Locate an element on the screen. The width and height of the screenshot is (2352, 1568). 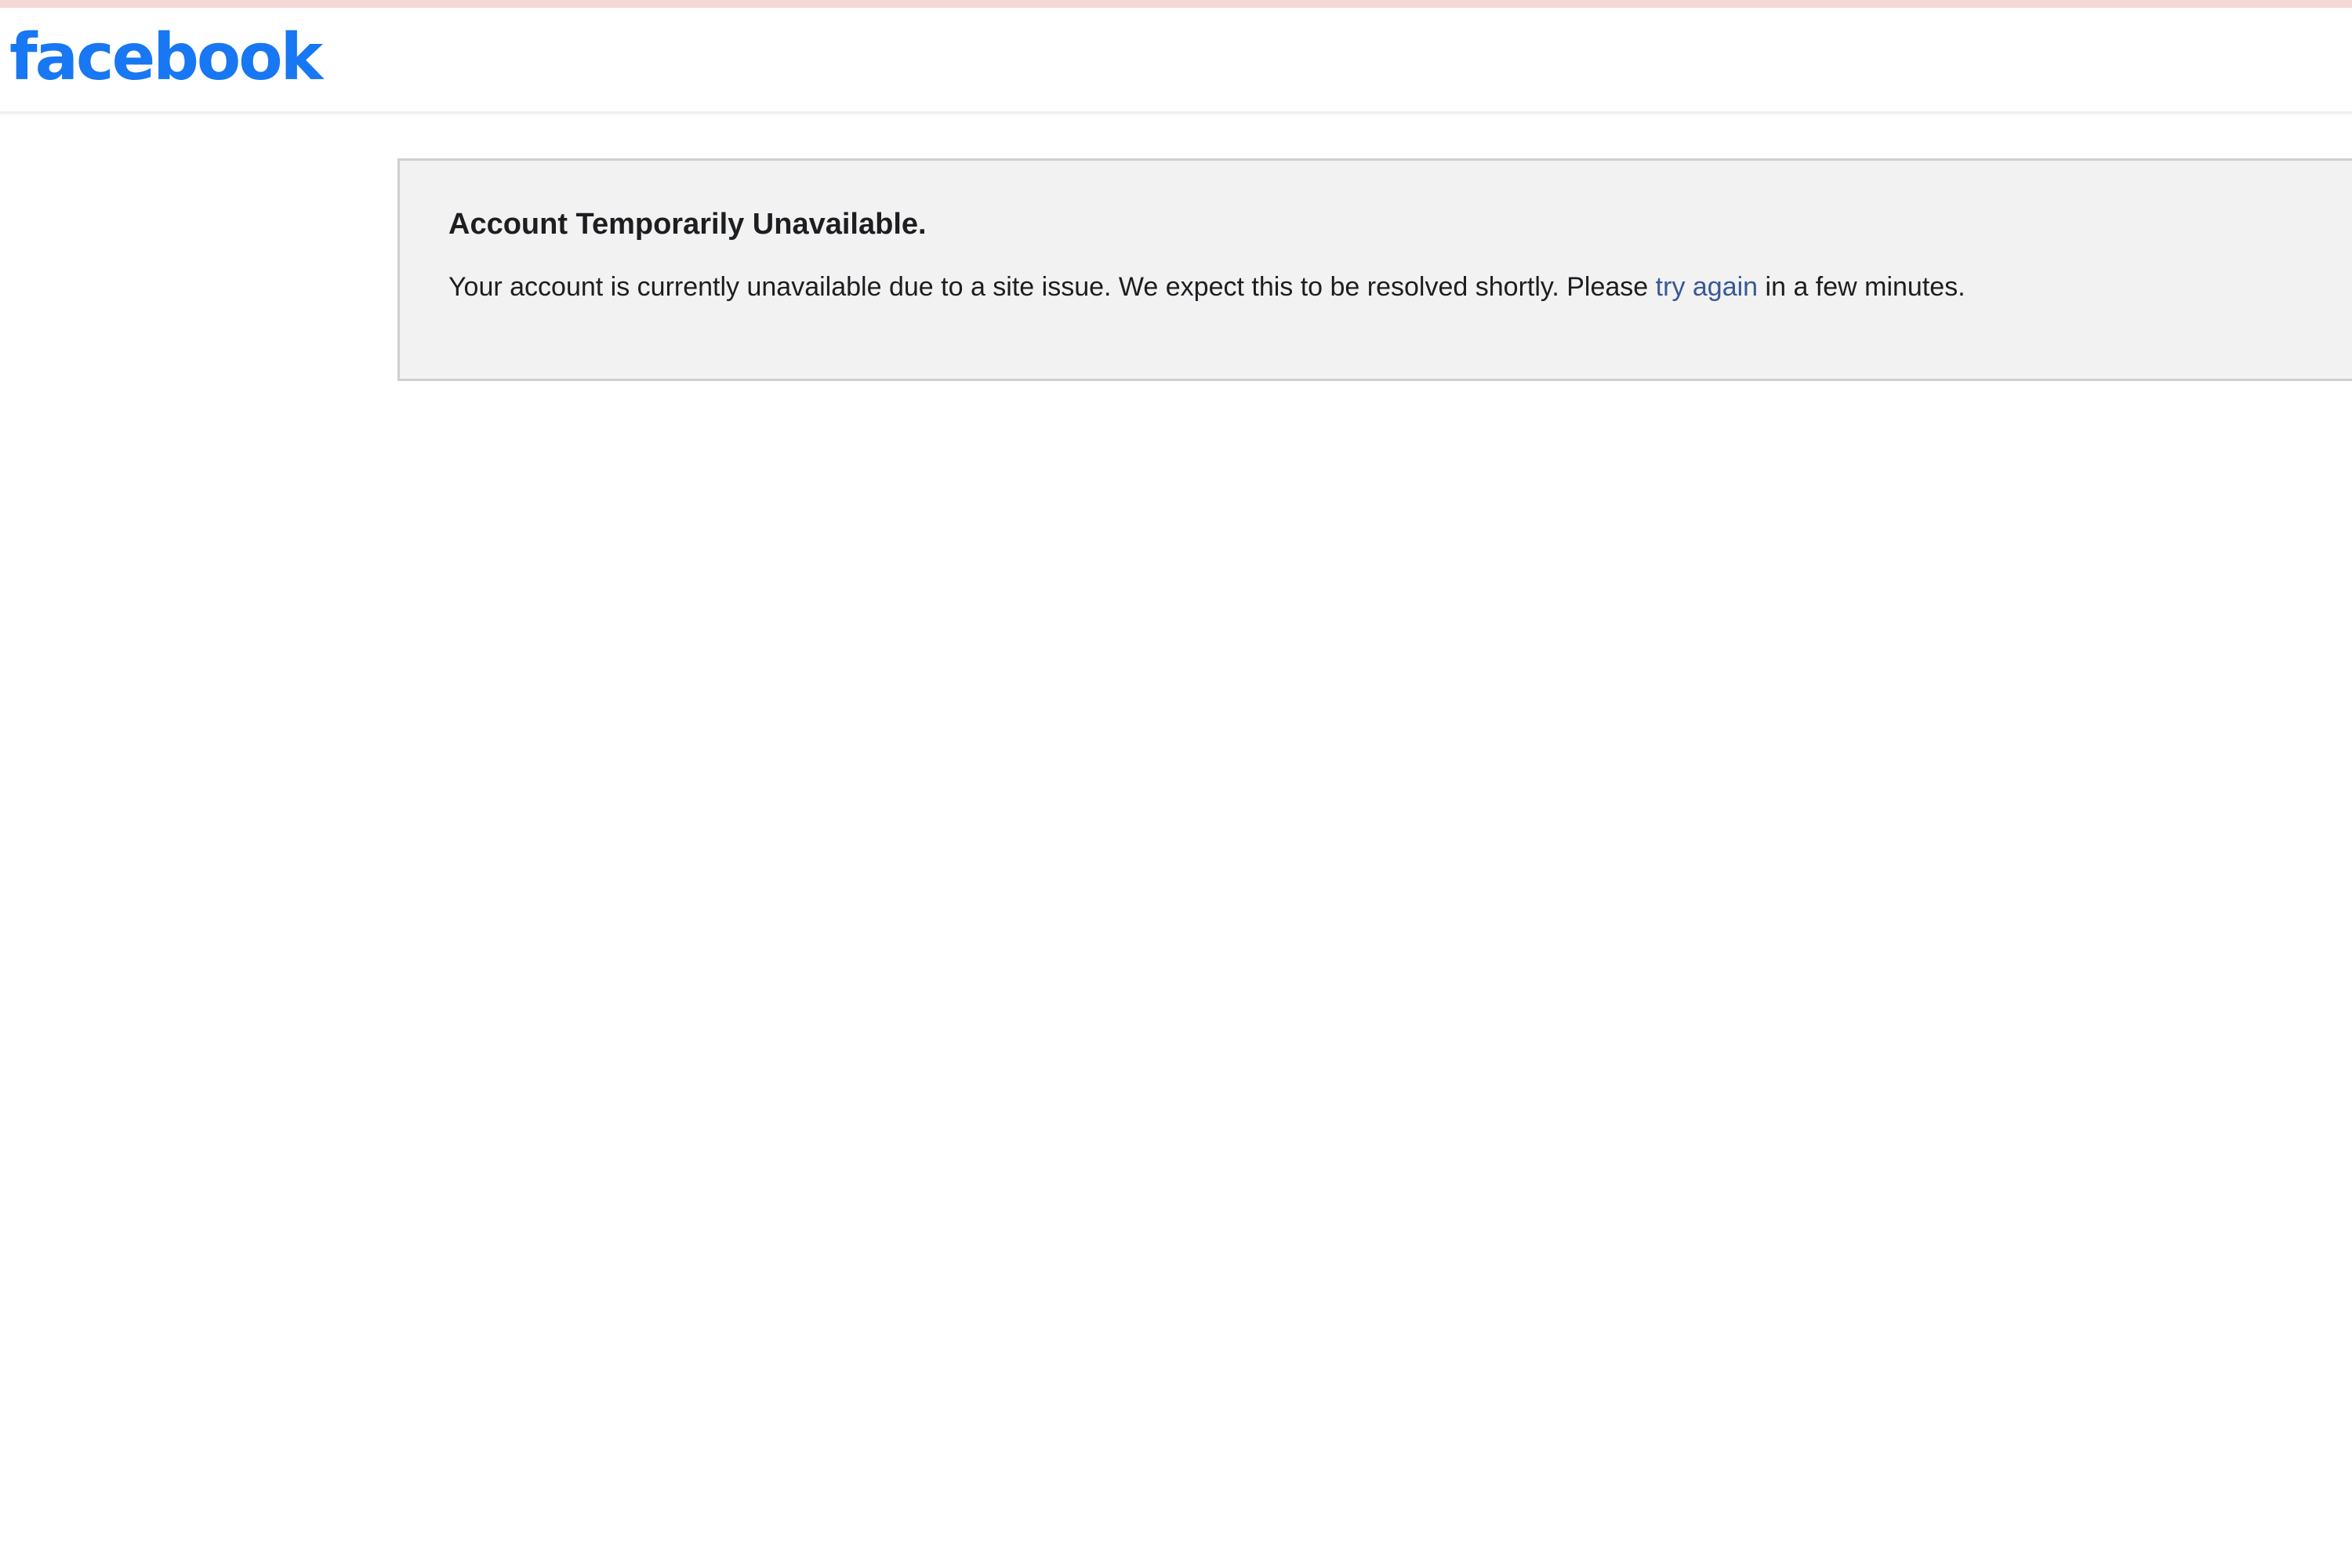
try-again-link: try again is located at coordinates (1707, 287).